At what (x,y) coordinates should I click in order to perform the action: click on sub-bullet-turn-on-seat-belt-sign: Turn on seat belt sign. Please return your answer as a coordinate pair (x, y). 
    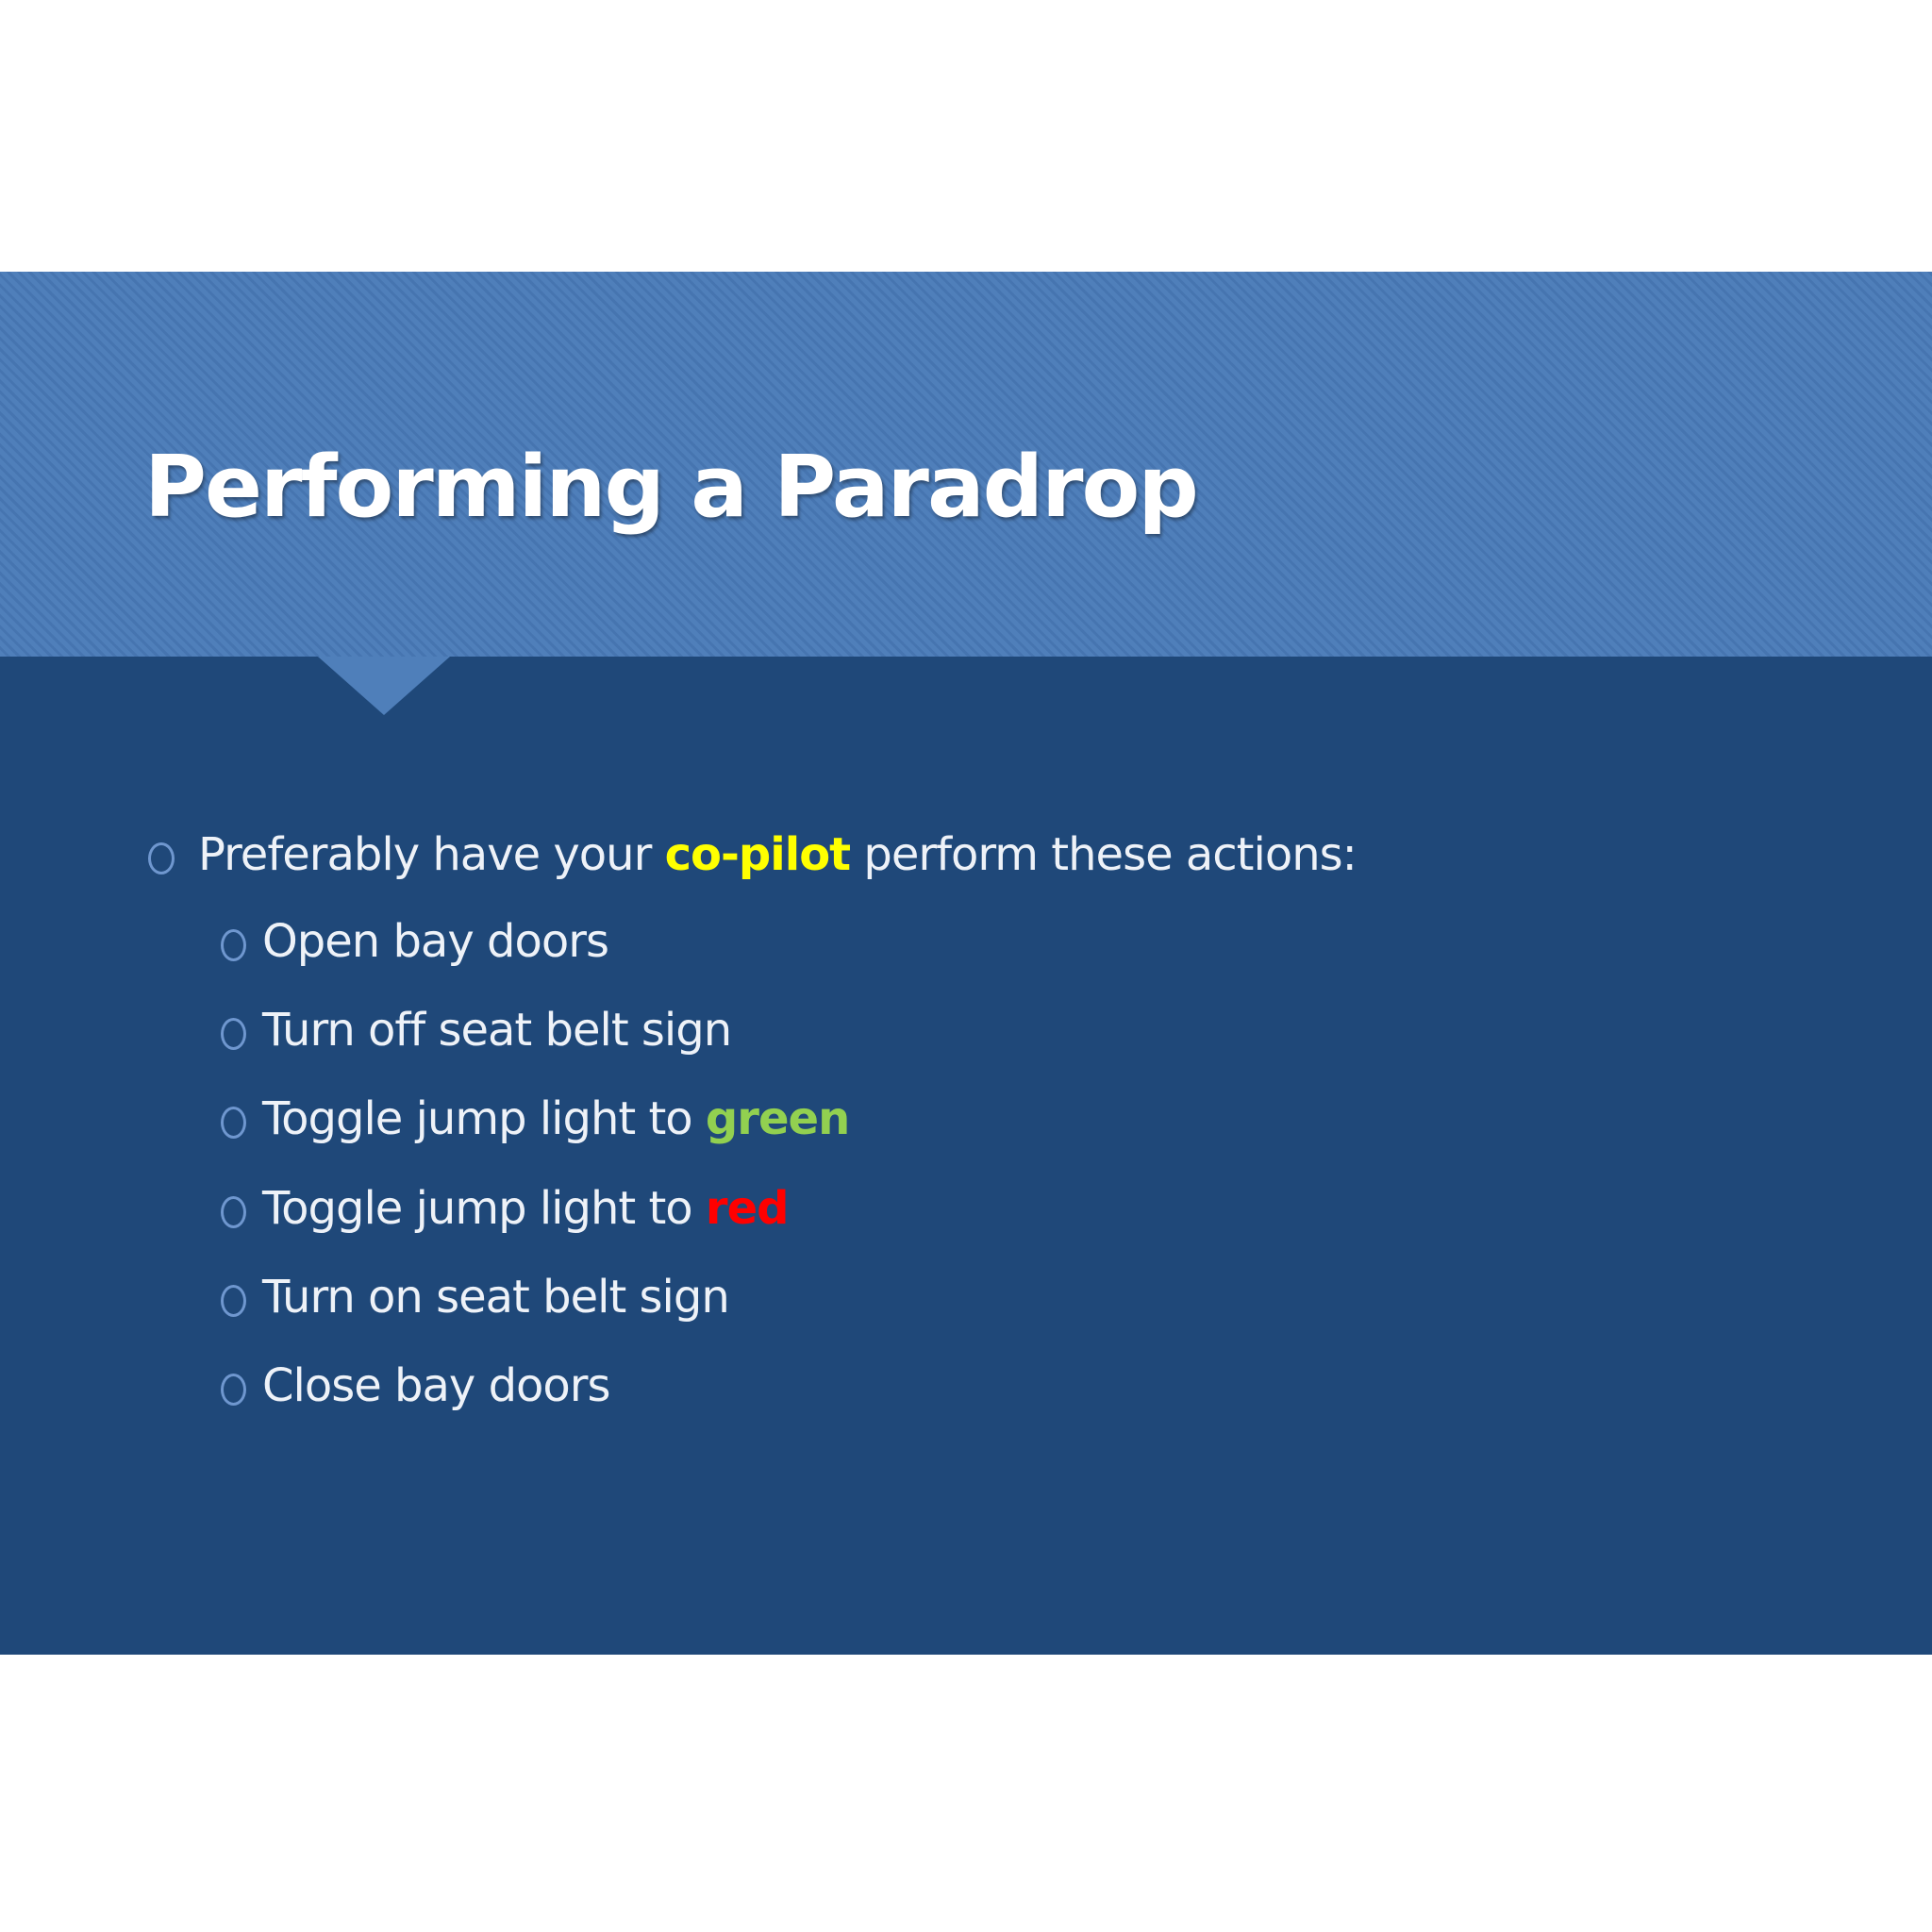
    Looking at the image, I should click on (475, 1297).